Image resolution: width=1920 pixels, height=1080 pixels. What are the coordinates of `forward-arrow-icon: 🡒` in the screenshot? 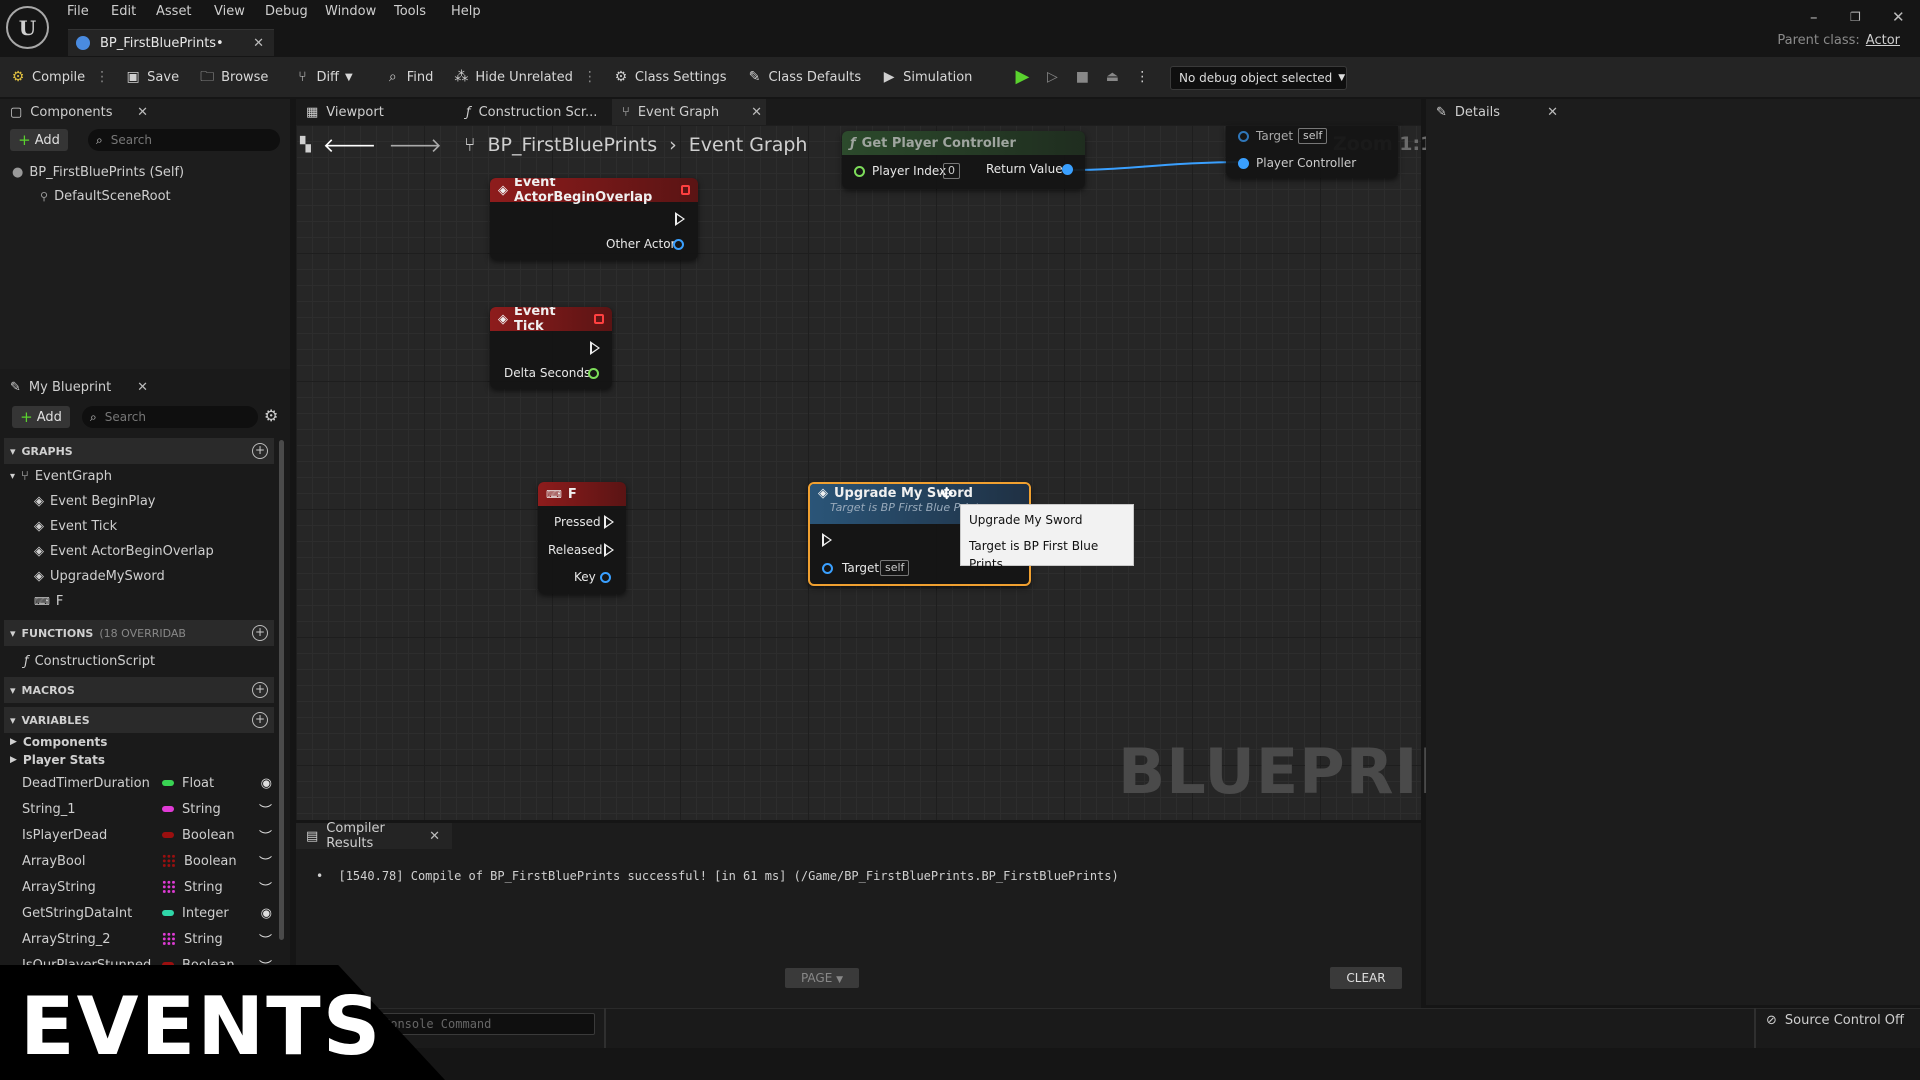 It's located at (415, 145).